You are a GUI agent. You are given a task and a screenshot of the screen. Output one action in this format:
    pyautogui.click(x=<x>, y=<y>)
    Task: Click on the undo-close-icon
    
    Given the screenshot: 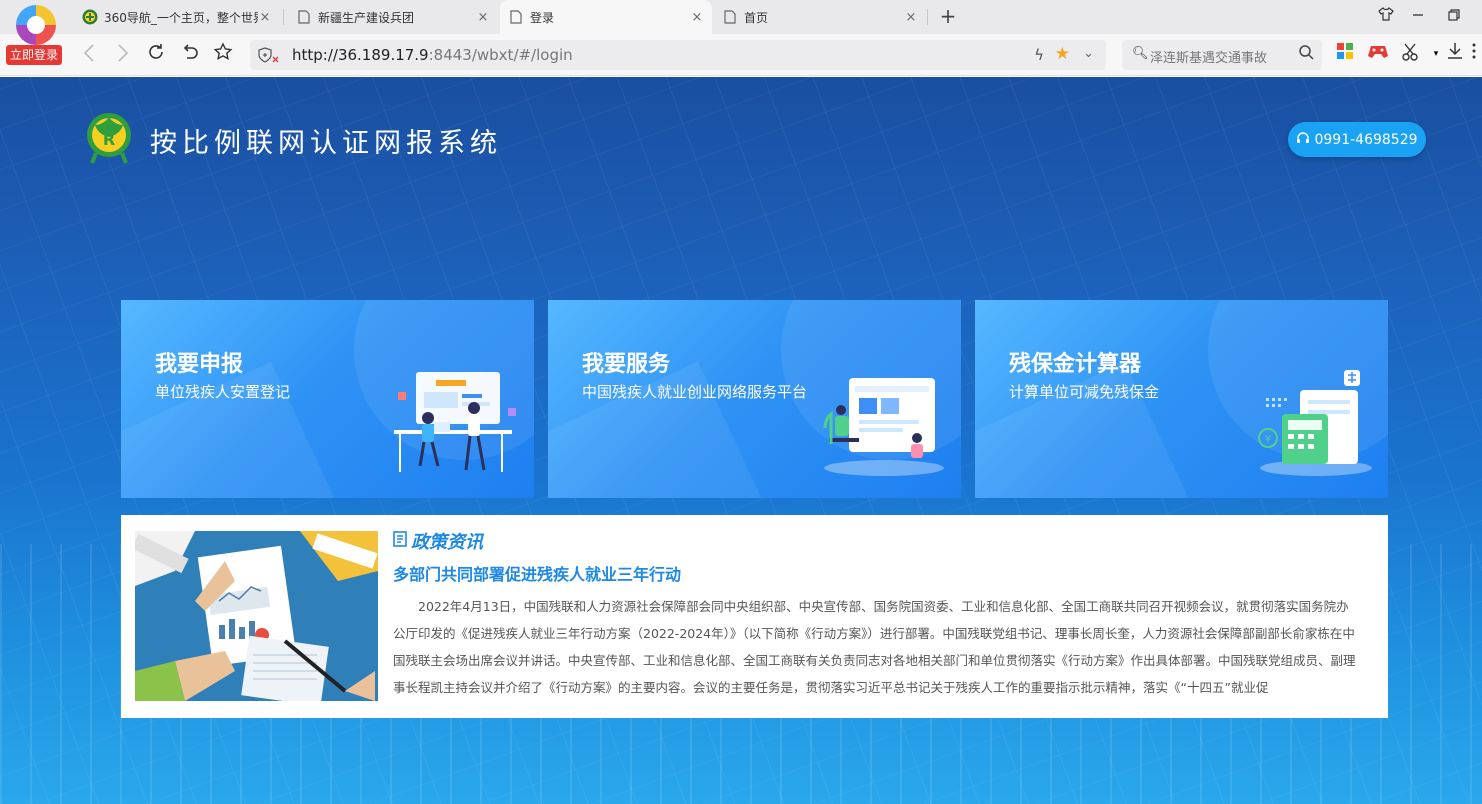 What is the action you would take?
    pyautogui.click(x=190, y=55)
    